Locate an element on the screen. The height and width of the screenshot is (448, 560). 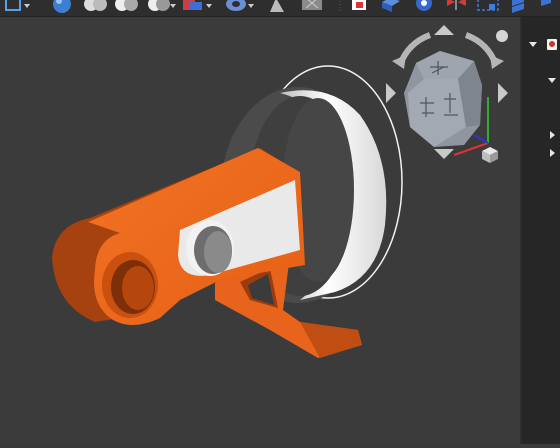
cube-body is located at coordinates (443, 99).